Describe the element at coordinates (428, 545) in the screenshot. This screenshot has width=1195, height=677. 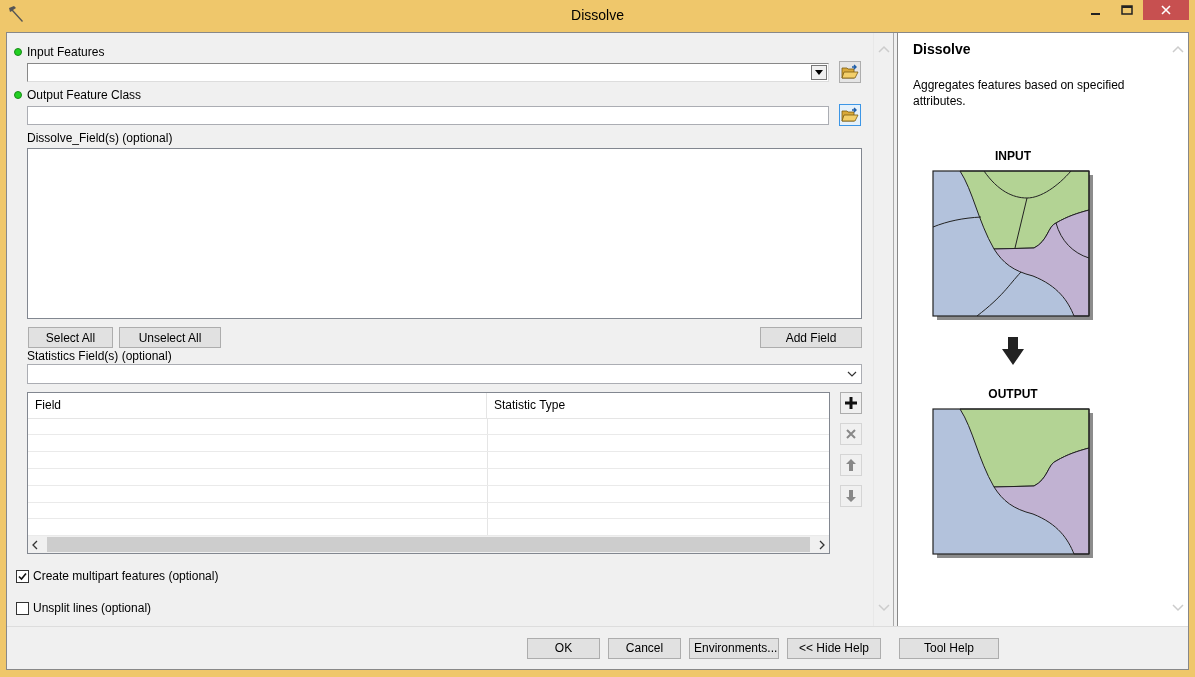
I see `horizontal-scrollbar` at that location.